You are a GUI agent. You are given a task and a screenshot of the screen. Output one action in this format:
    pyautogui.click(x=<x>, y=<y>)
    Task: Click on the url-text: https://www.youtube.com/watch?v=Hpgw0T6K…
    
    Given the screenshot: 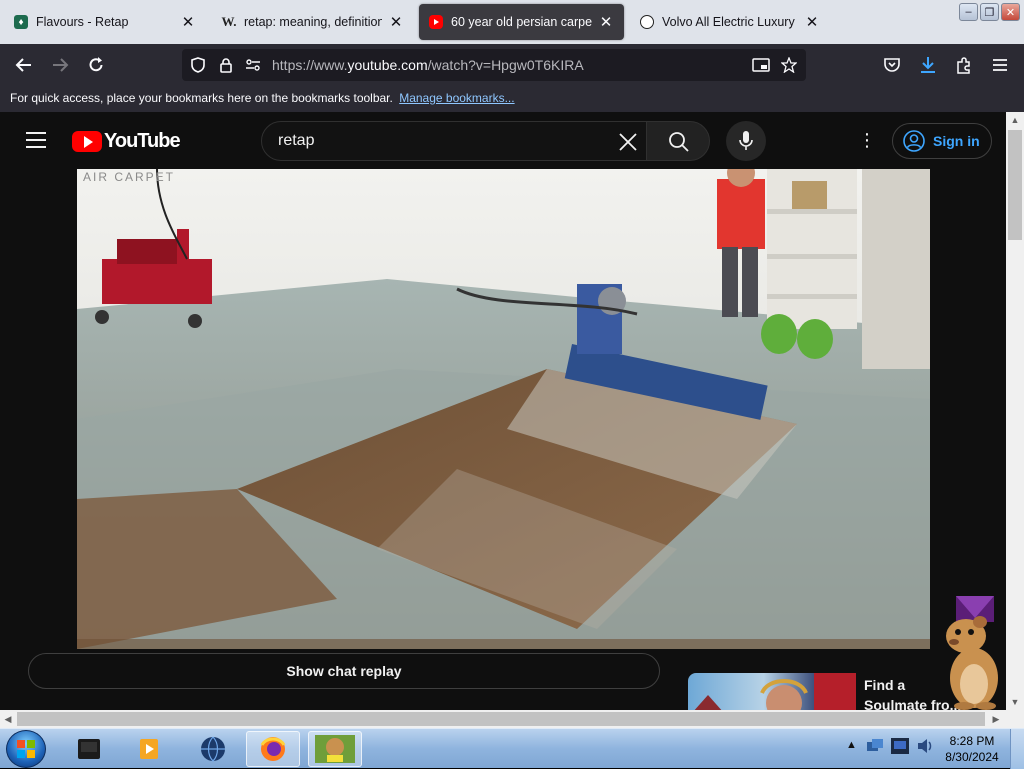 What is the action you would take?
    pyautogui.click(x=428, y=65)
    